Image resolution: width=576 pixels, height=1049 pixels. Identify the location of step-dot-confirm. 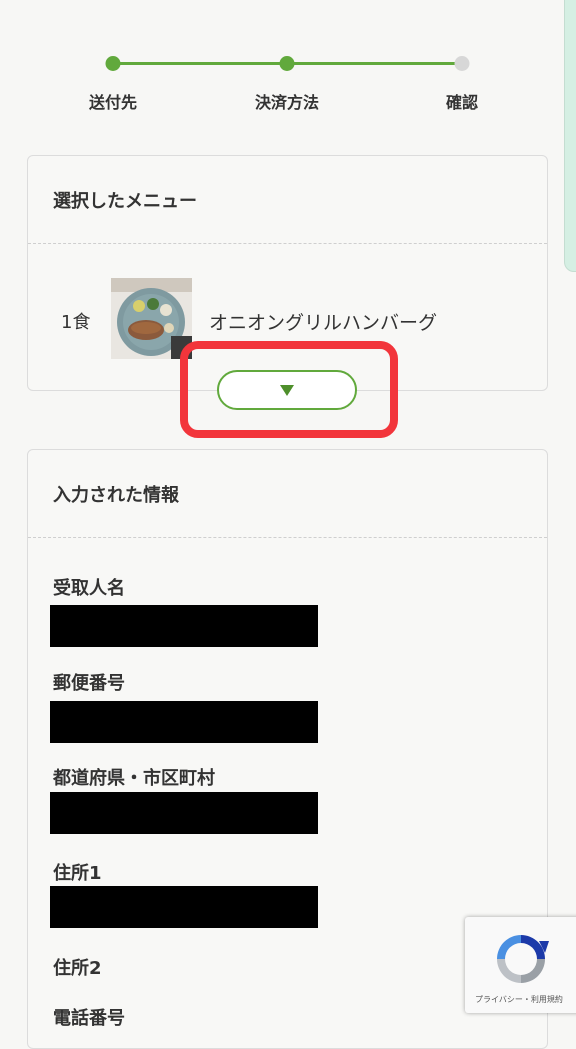
(462, 63).